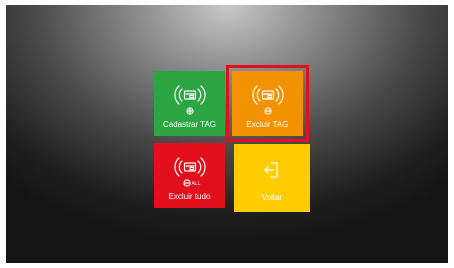  Describe the element at coordinates (272, 197) in the screenshot. I see `voltar-label: Voltar` at that location.